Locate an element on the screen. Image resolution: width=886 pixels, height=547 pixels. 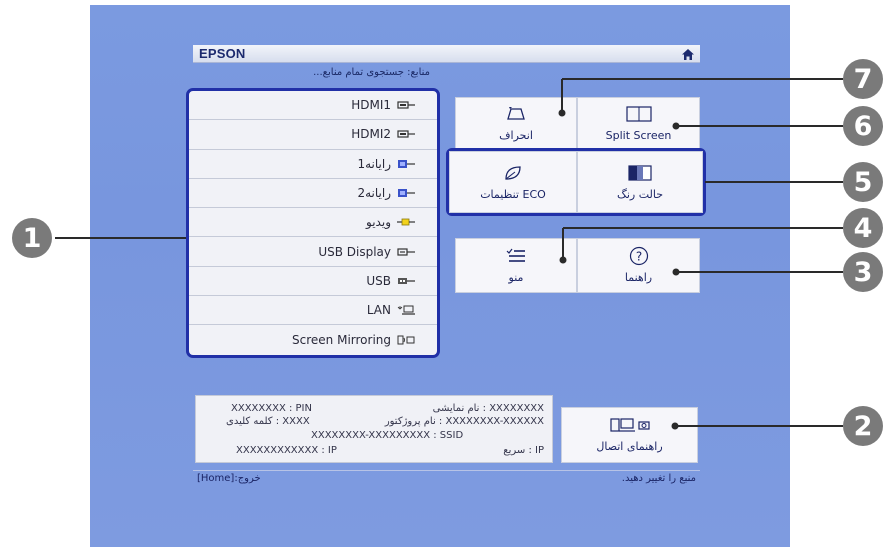
callout-3: 3 is located at coordinates (863, 272).